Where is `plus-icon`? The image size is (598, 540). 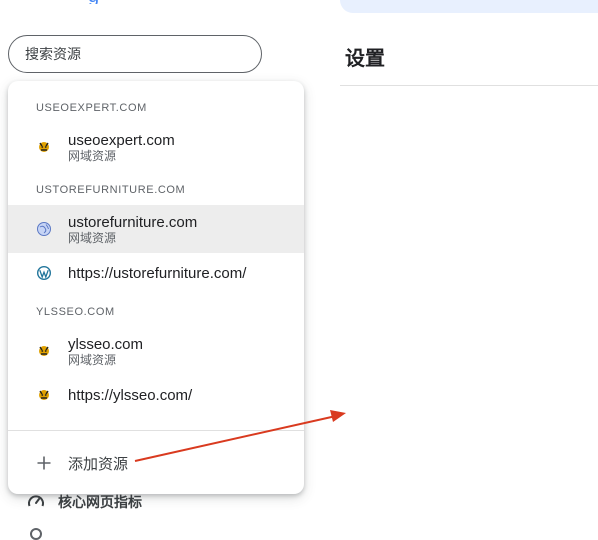 plus-icon is located at coordinates (44, 463).